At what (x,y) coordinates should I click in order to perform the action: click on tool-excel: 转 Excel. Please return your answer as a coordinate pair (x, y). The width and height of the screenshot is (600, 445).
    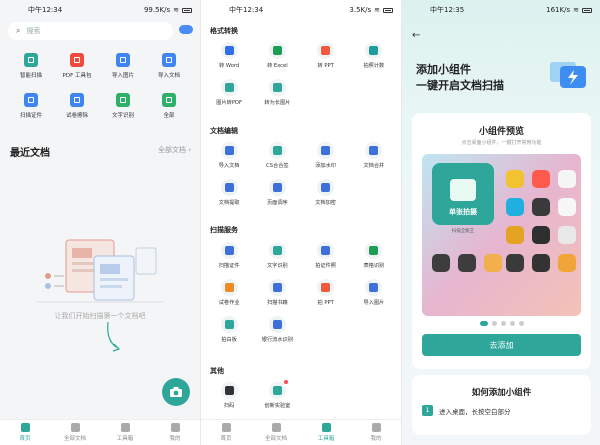
    Looking at the image, I should click on (277, 55).